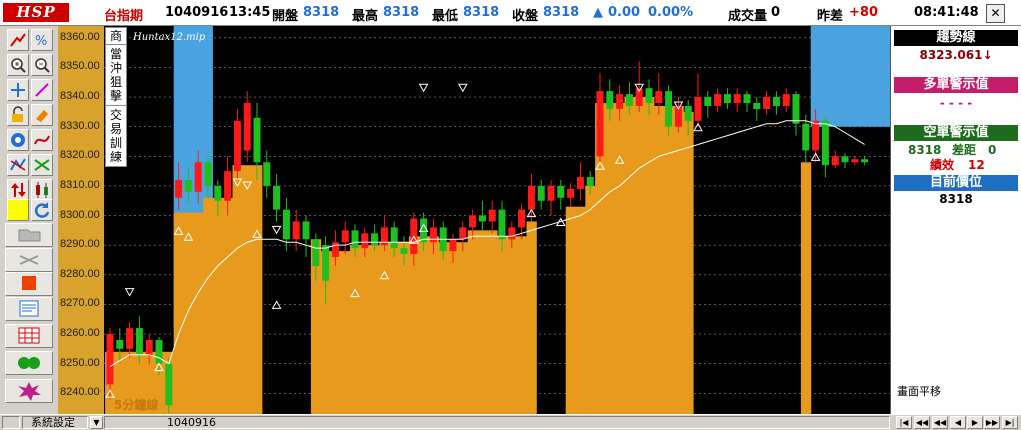 This screenshot has height=430, width=1021. What do you see at coordinates (18, 115) in the screenshot?
I see `unlock-icon` at bounding box center [18, 115].